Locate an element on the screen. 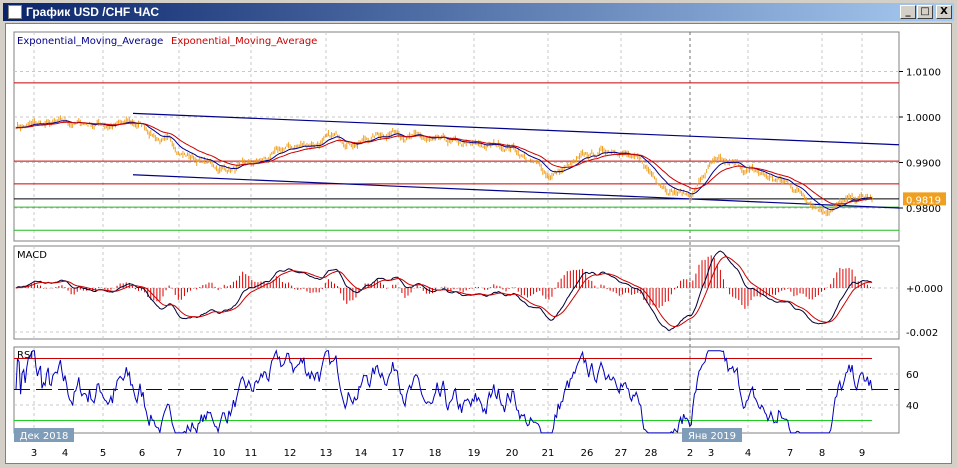  rsi-label: RSI is located at coordinates (25, 355).